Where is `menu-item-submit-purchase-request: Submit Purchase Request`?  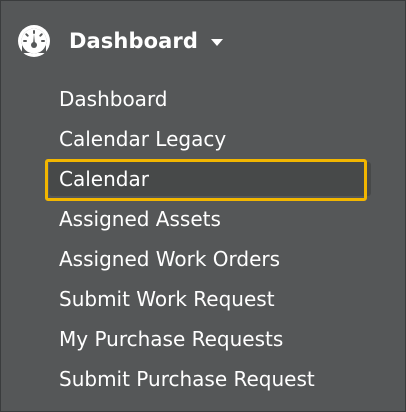 menu-item-submit-purchase-request: Submit Purchase Request is located at coordinates (209, 379).